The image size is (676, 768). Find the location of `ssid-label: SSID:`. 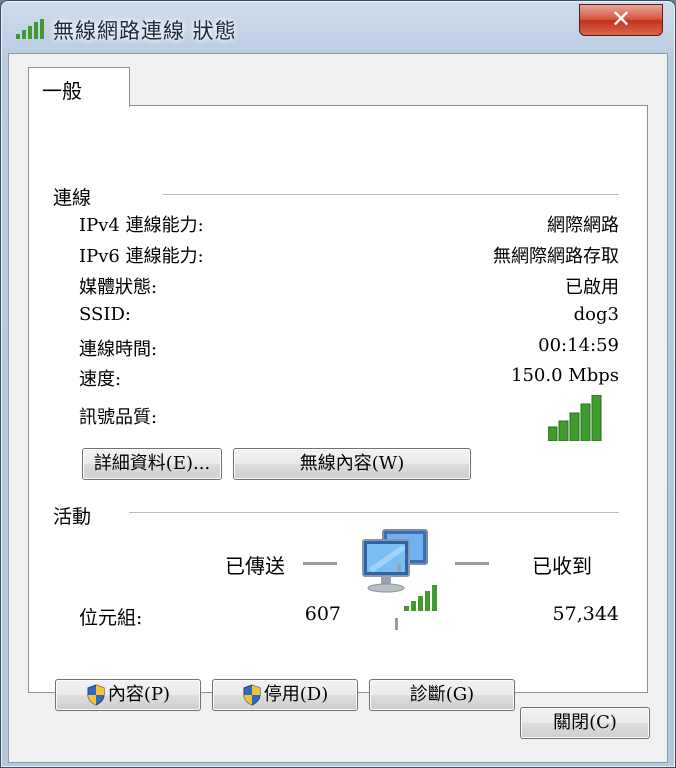

ssid-label: SSID: is located at coordinates (105, 314).